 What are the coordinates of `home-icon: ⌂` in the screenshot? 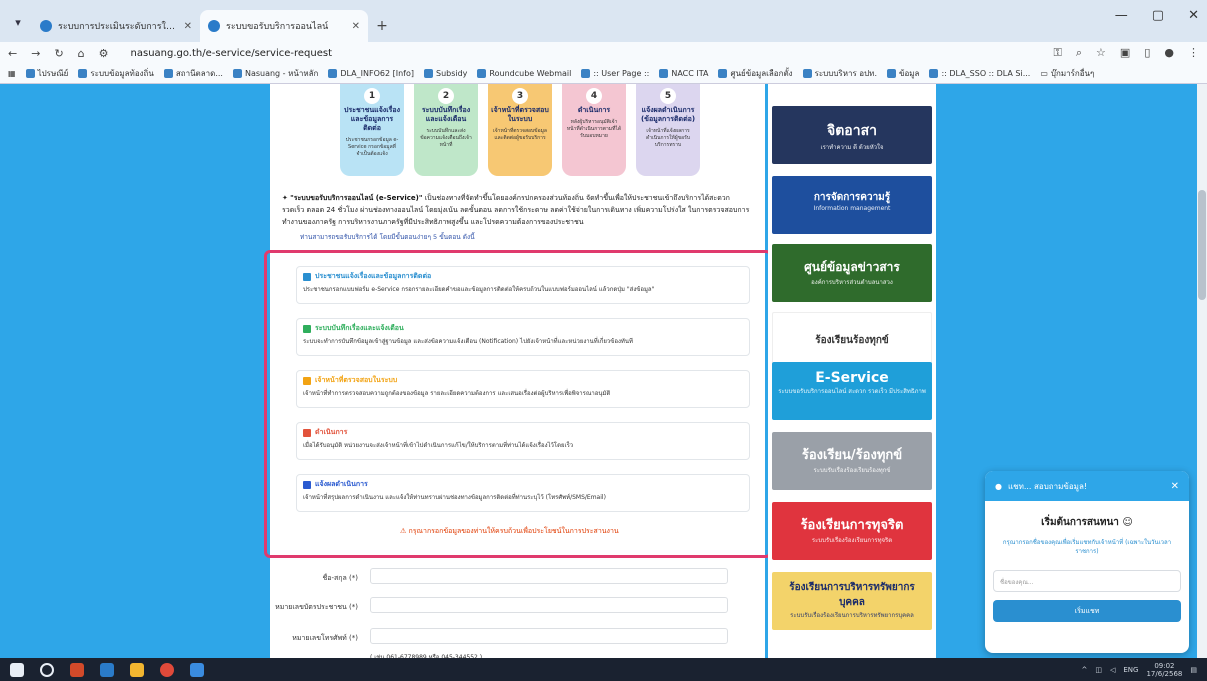 It's located at (81, 53).